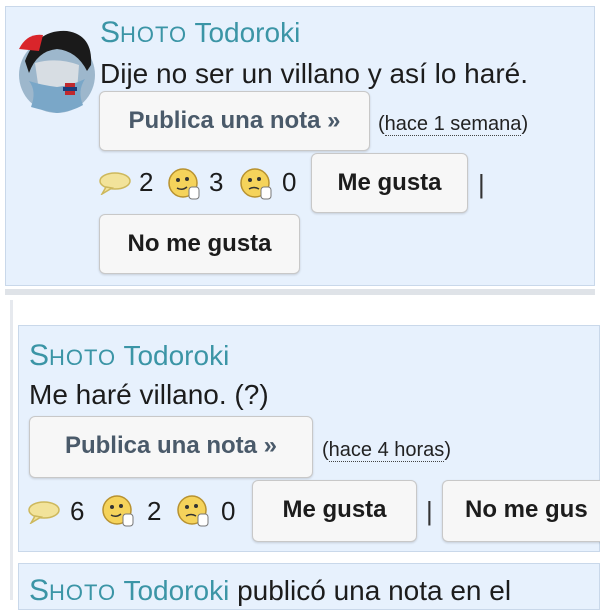 The width and height of the screenshot is (600, 610). I want to click on like-count: 3, so click(216, 182).